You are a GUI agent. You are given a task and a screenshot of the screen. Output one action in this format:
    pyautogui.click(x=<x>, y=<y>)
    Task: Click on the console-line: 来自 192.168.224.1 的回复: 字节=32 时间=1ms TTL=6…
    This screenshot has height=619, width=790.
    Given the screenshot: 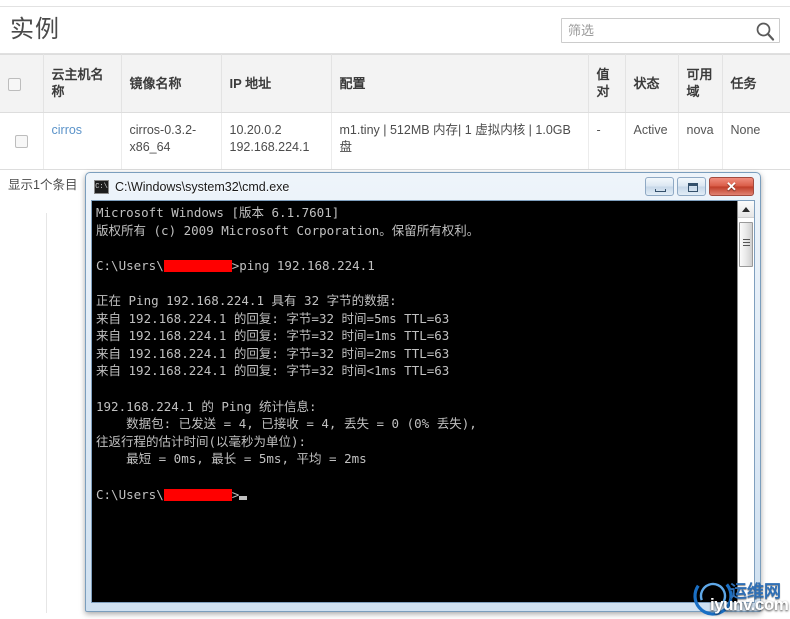 What is the action you would take?
    pyautogui.click(x=273, y=336)
    